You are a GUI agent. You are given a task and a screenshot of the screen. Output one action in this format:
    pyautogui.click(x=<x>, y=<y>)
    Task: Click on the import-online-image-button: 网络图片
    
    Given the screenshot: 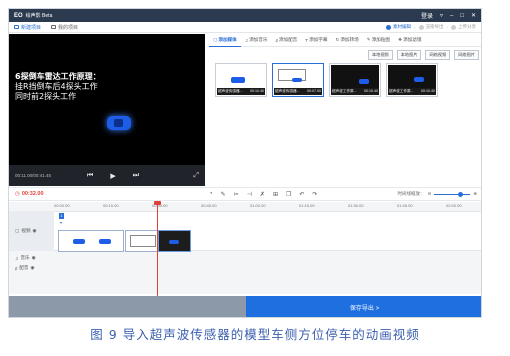 What is the action you would take?
    pyautogui.click(x=466, y=55)
    